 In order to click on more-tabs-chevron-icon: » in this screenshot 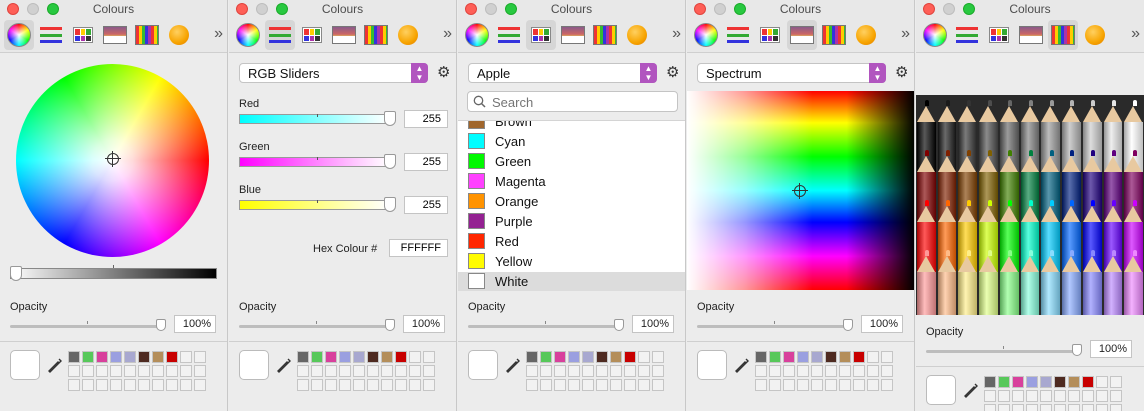, I will do `click(218, 34)`.